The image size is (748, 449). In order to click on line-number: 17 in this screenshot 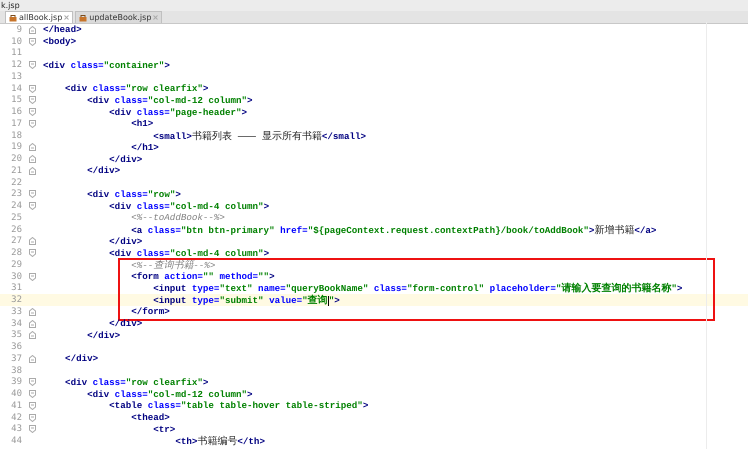, I will do `click(16, 123)`.